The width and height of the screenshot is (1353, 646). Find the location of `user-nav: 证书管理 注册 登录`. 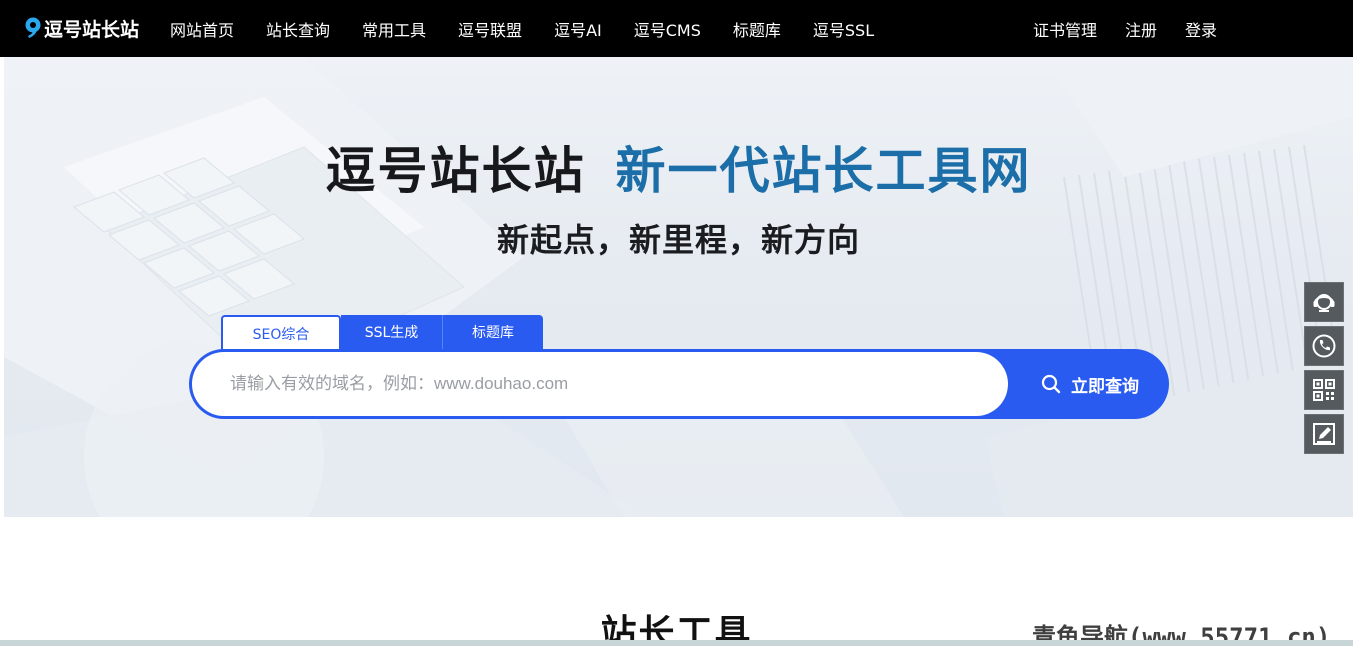

user-nav: 证书管理 注册 登录 is located at coordinates (1111, 28).